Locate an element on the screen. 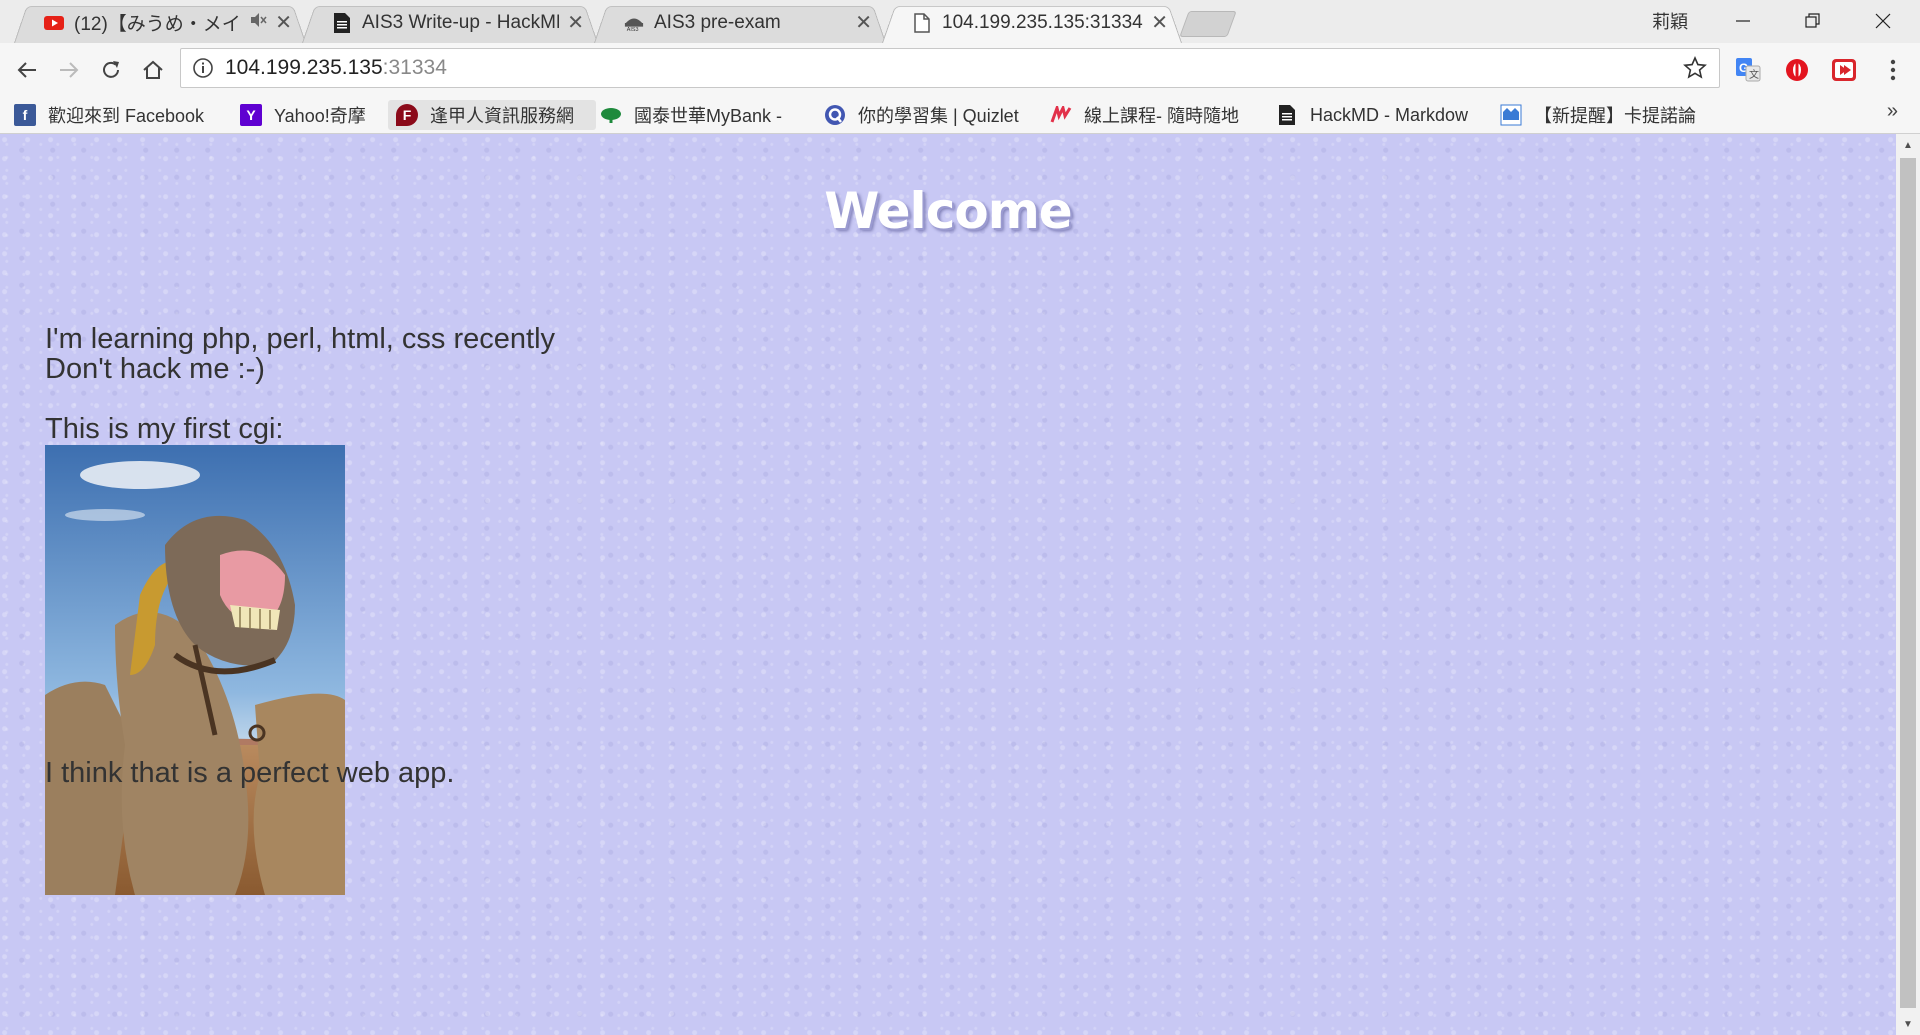 The width and height of the screenshot is (1920, 1035). browser-toolbar: 104.199.235.135:31334 G文 is located at coordinates (960, 69).